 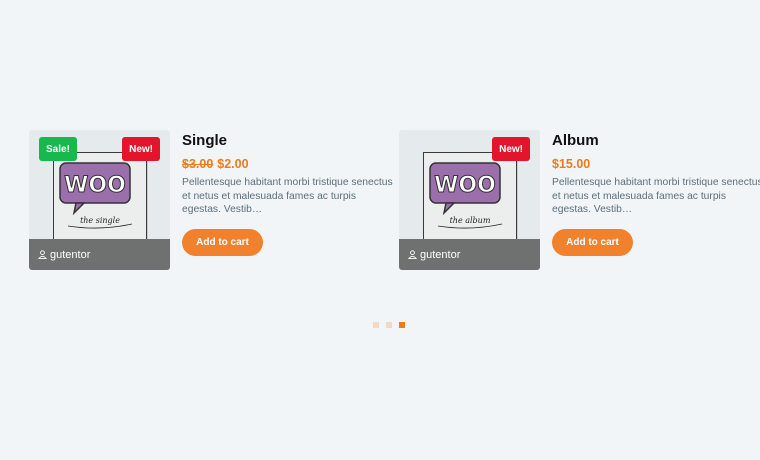 What do you see at coordinates (58, 149) in the screenshot?
I see `sale-badge: Sale!` at bounding box center [58, 149].